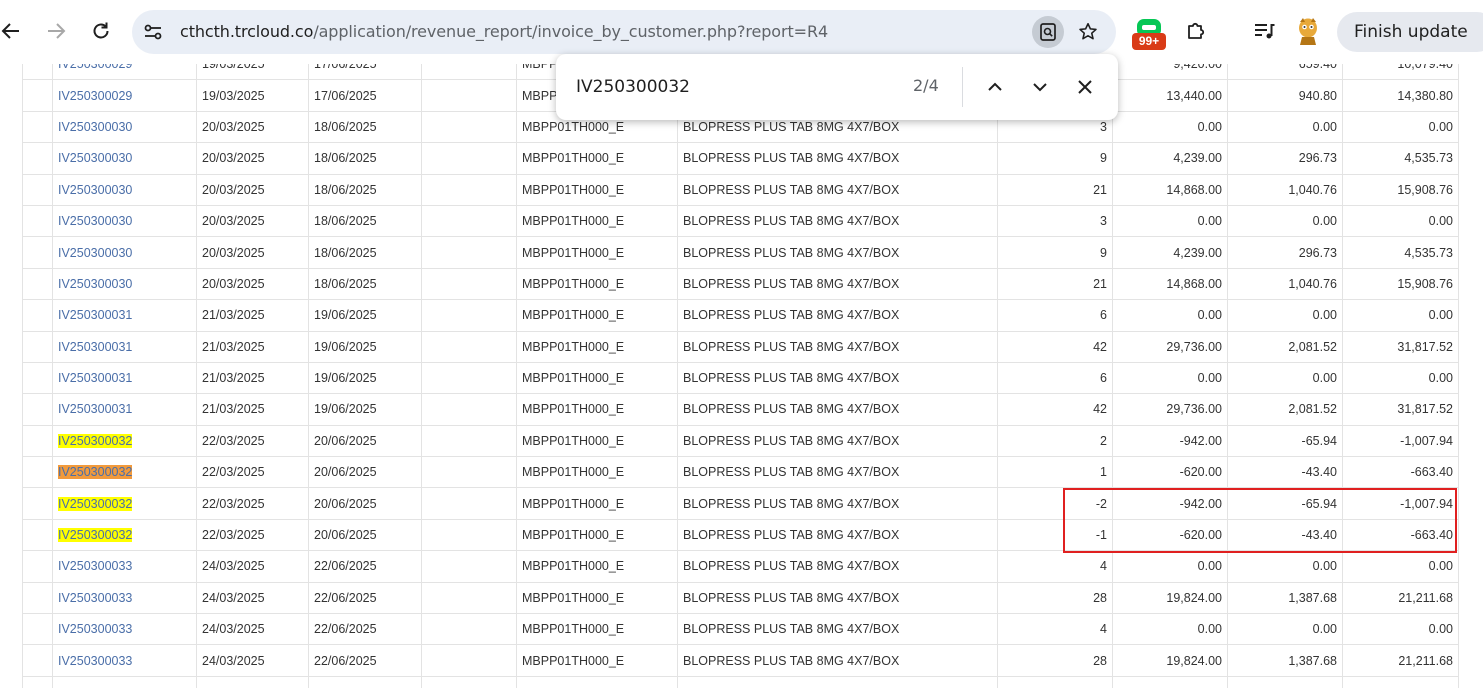 This screenshot has height=688, width=1483. Describe the element at coordinates (1055, 284) in the screenshot. I see `quantity-cell: 21` at that location.